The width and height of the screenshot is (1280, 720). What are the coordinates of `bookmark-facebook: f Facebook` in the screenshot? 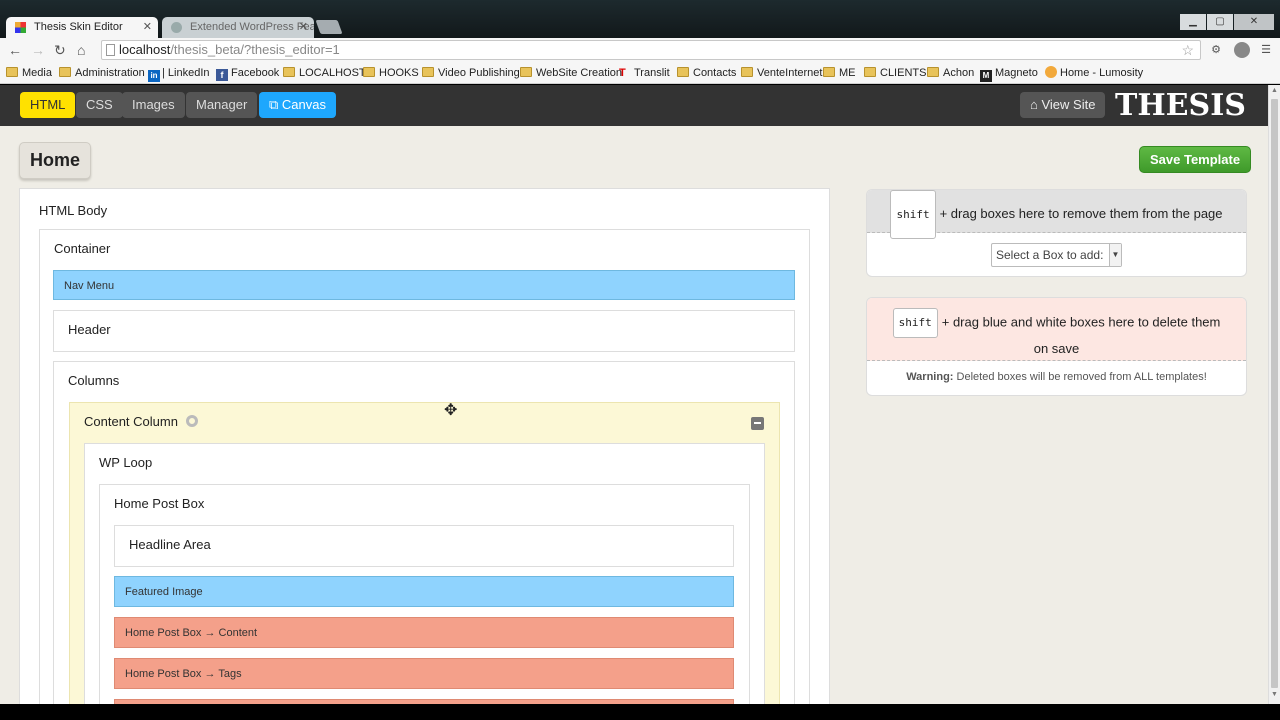 It's located at (247, 73).